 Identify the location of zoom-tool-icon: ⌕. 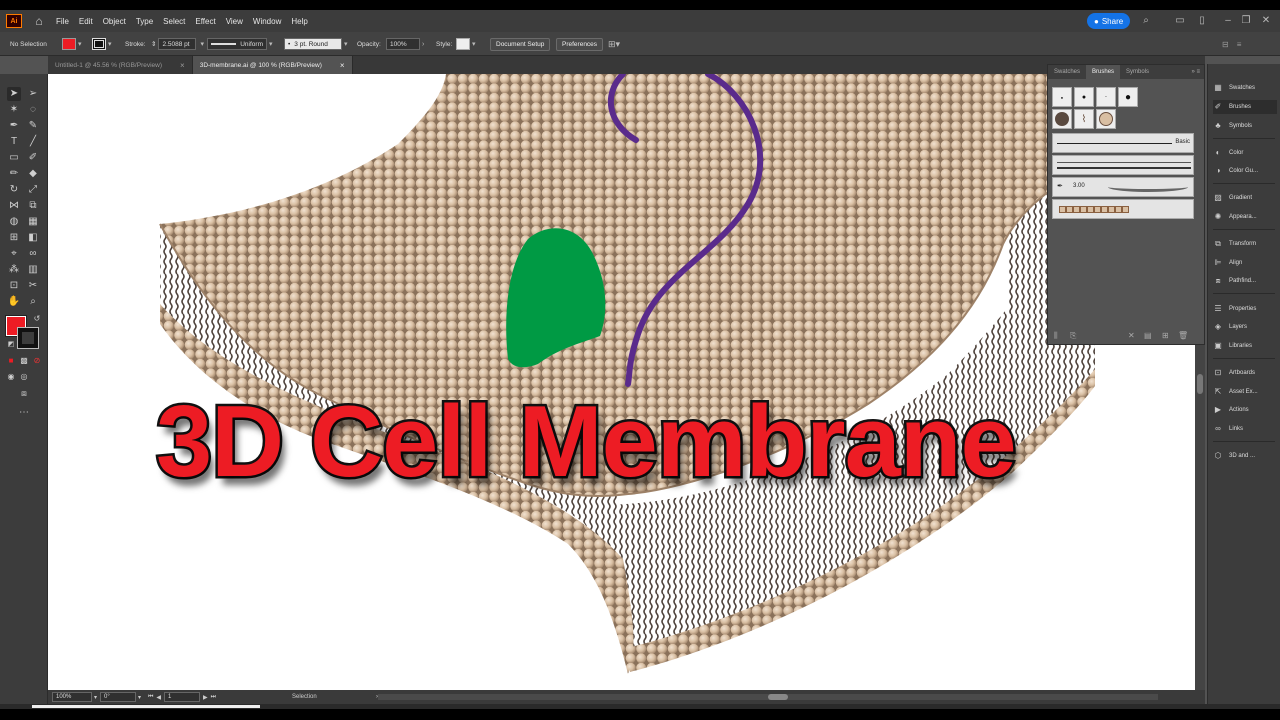
(33, 302).